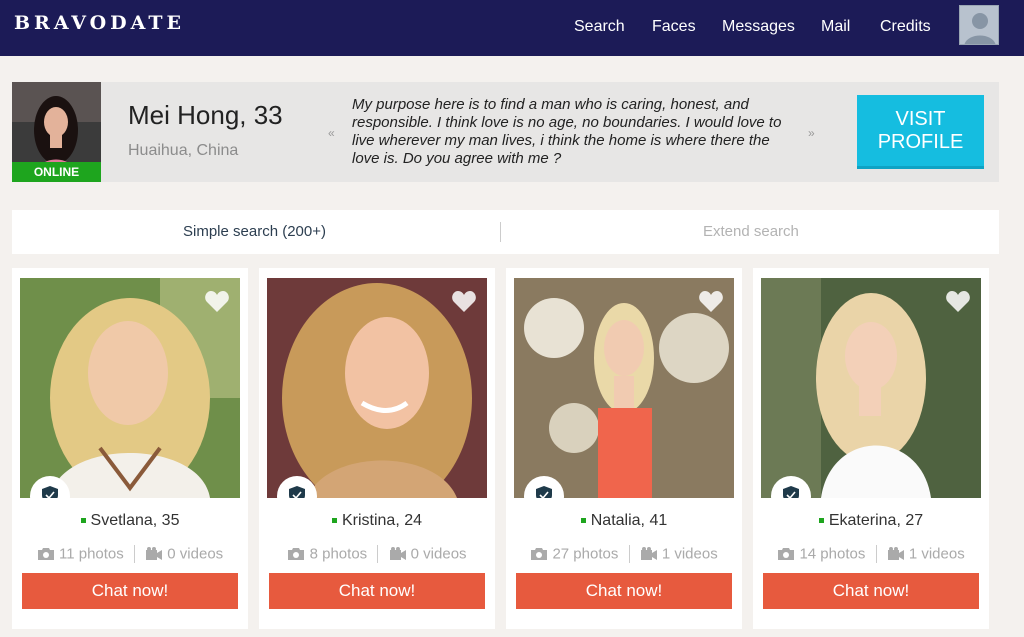 The image size is (1024, 637). I want to click on featured-profile-photo: ONLINE, so click(56, 132).